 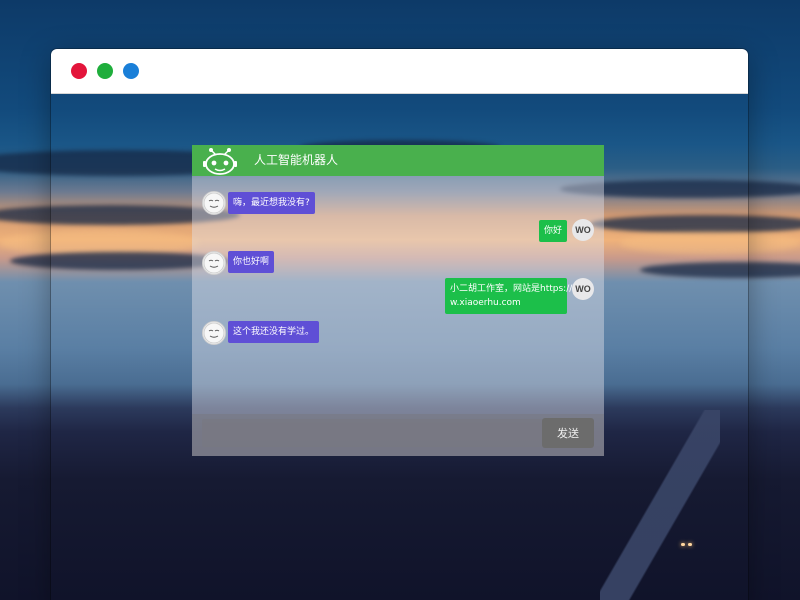 I want to click on chat-header: 人工智能机器人, so click(x=398, y=160).